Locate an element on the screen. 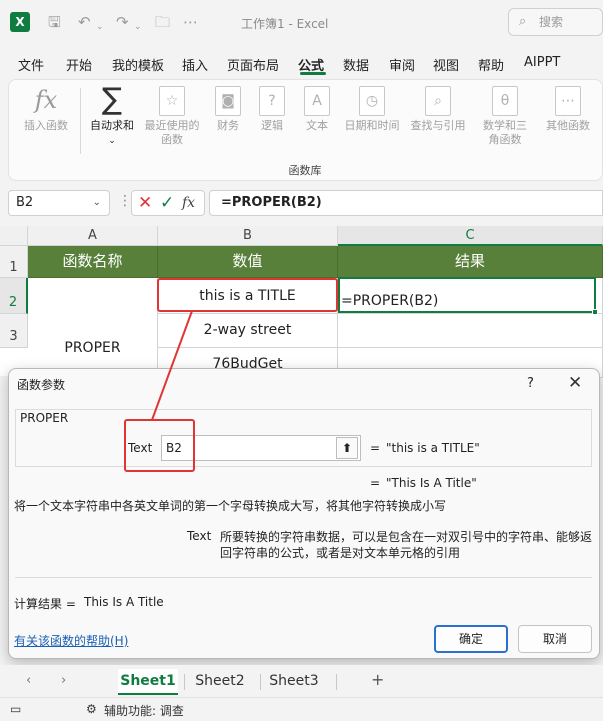 This screenshot has width=603, height=721. add-sheet-icon: + is located at coordinates (377, 679).